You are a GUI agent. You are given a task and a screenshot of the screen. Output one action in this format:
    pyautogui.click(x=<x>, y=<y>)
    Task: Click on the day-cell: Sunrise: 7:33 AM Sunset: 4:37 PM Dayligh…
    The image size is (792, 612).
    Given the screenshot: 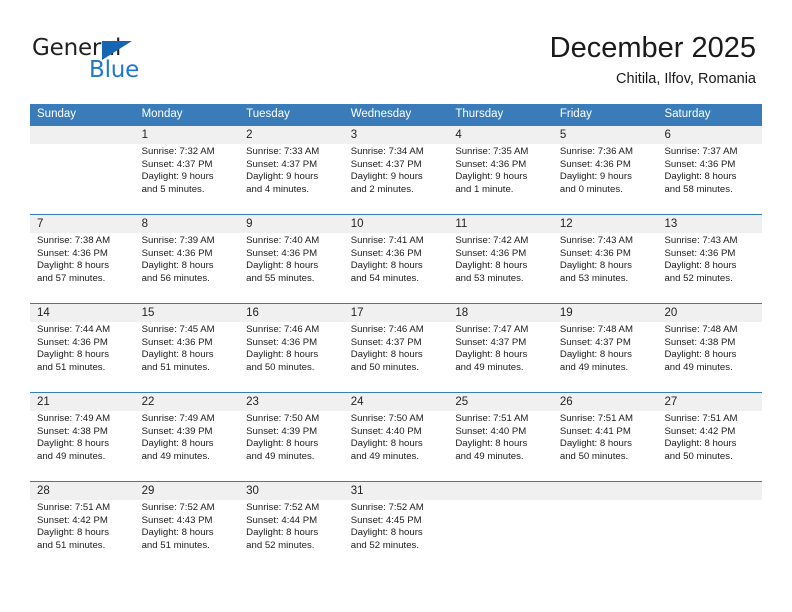 What is the action you would take?
    pyautogui.click(x=291, y=179)
    